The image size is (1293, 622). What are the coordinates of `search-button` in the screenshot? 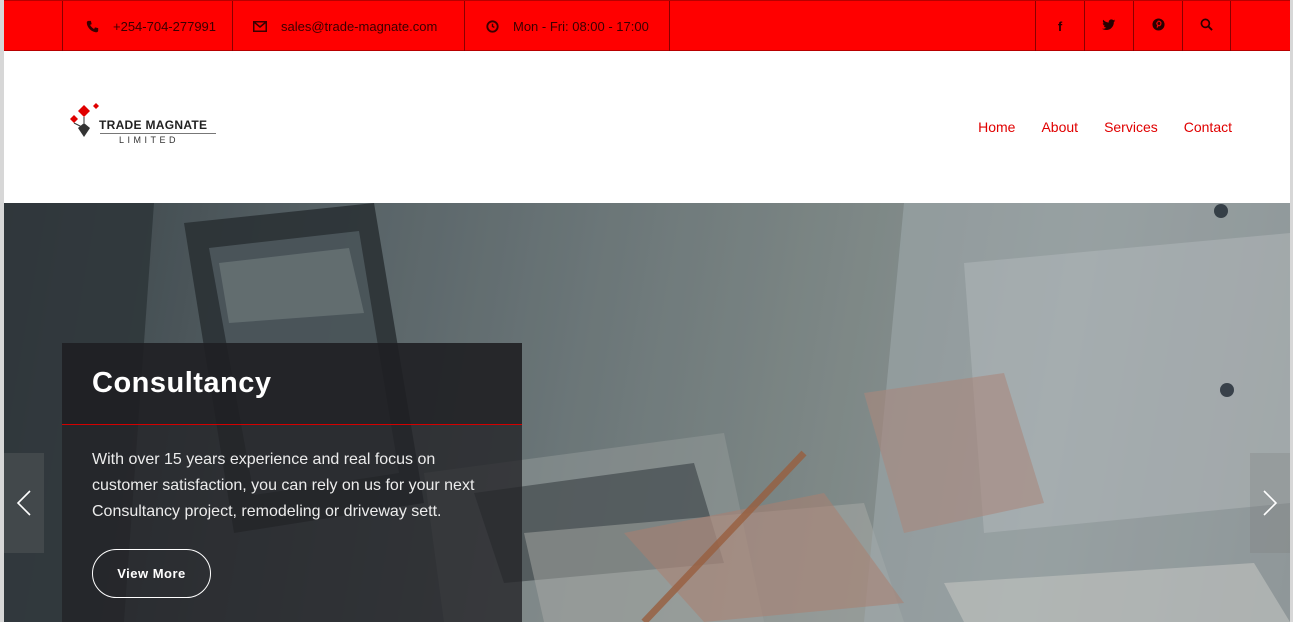 It's located at (1206, 26).